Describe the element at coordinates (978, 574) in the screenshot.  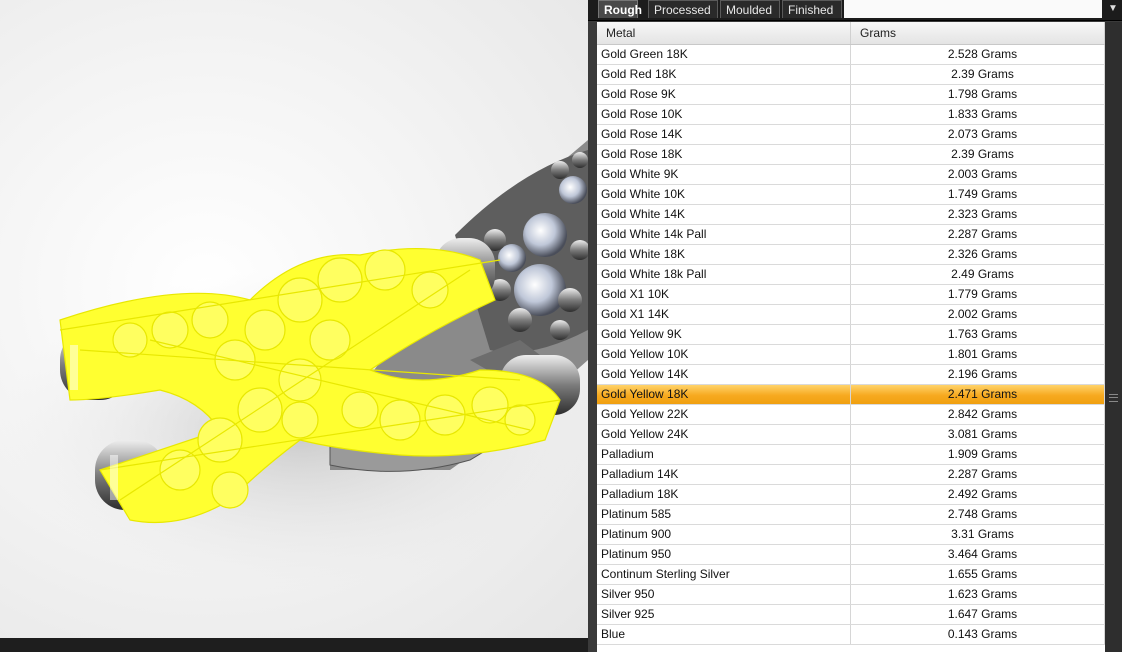
I see `grams-value-cell: 1.655 Grams` at that location.